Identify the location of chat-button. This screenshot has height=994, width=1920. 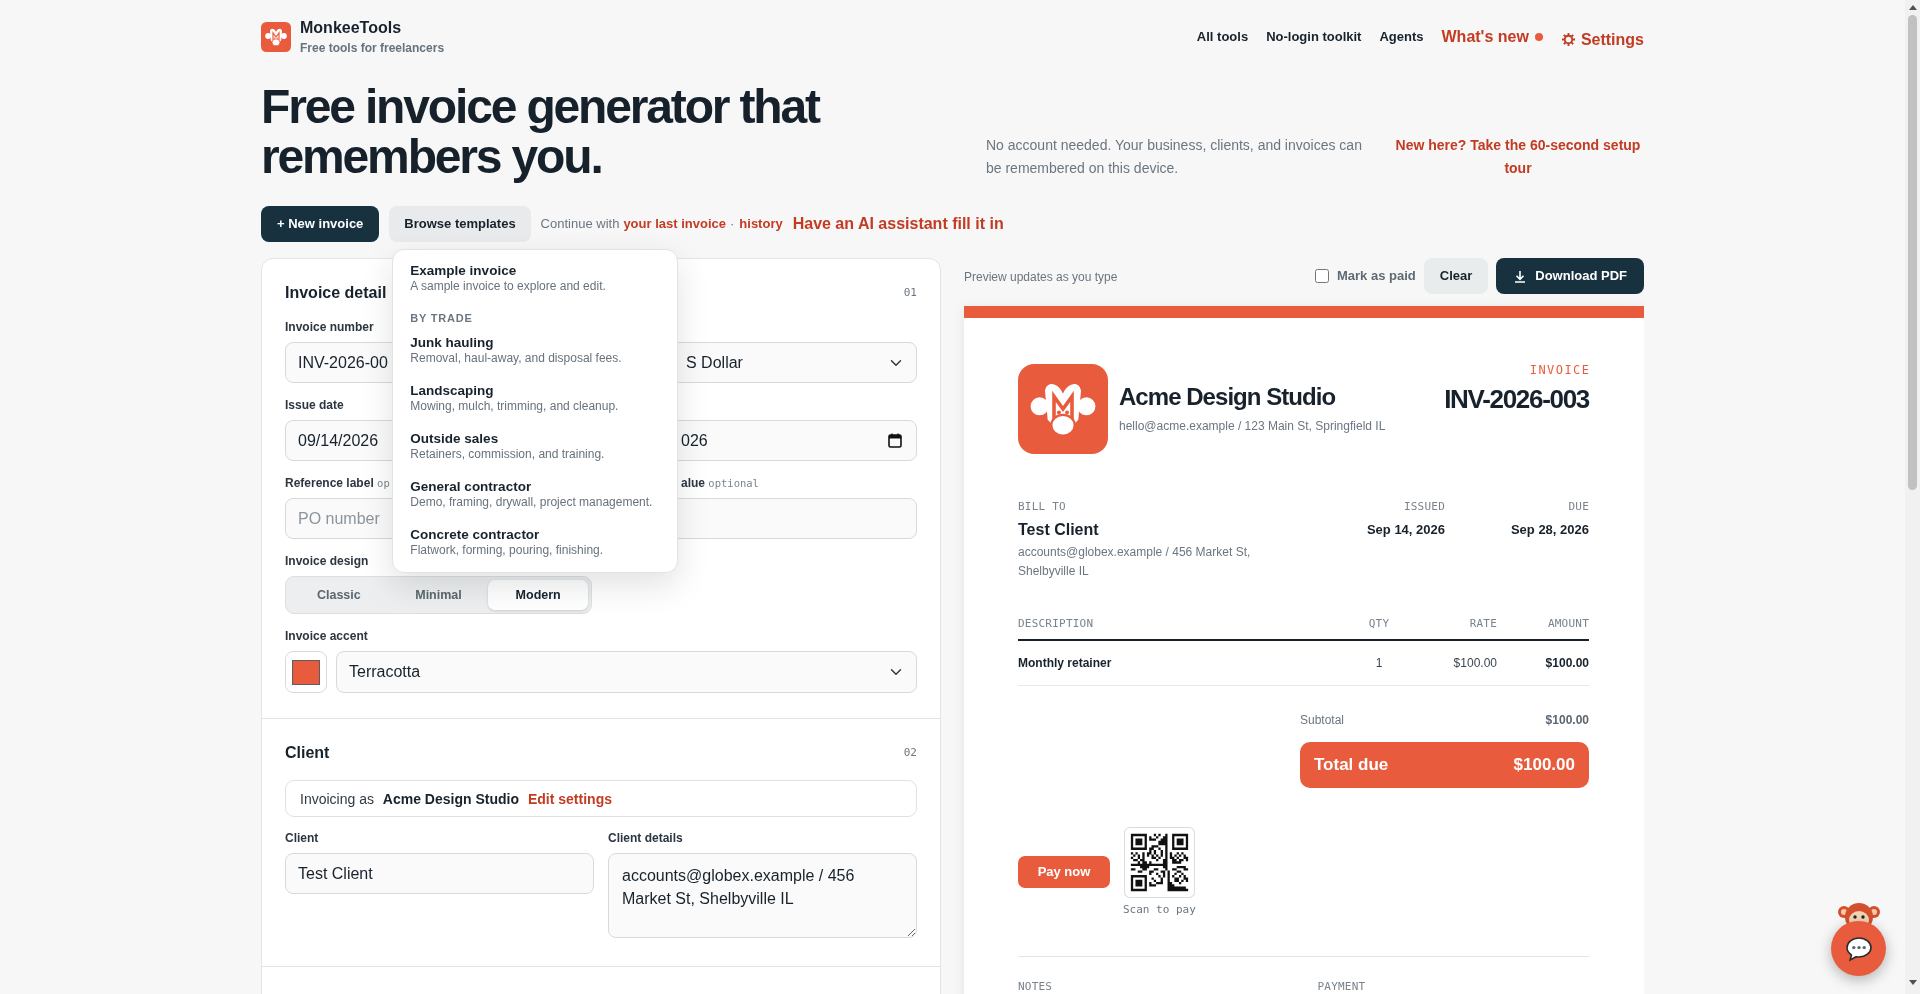
(1858, 948).